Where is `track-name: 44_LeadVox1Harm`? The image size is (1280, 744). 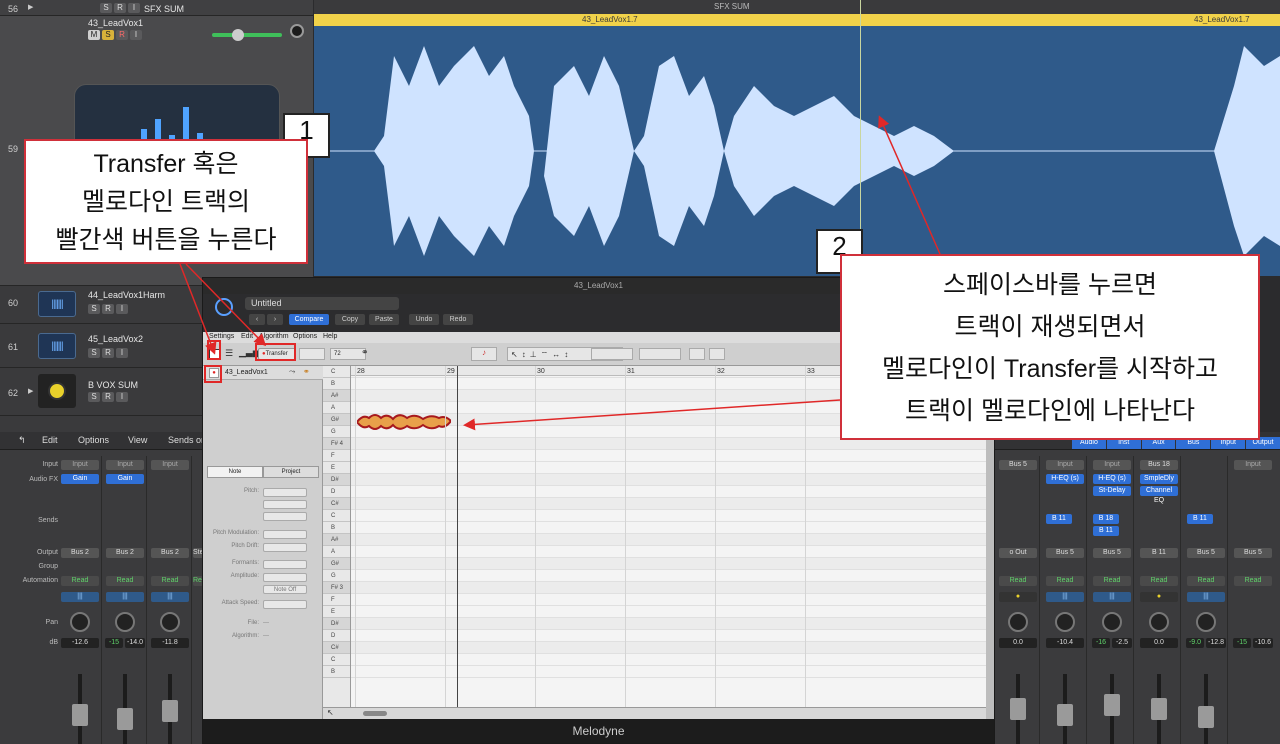
track-name: 44_LeadVox1Harm is located at coordinates (126, 295).